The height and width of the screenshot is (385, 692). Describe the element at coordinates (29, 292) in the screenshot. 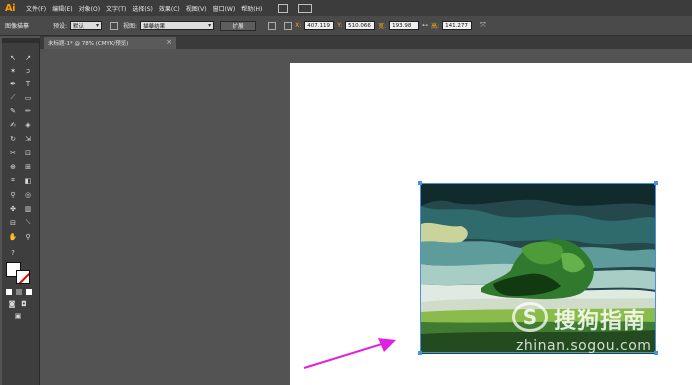

I see `none-mode-button` at that location.